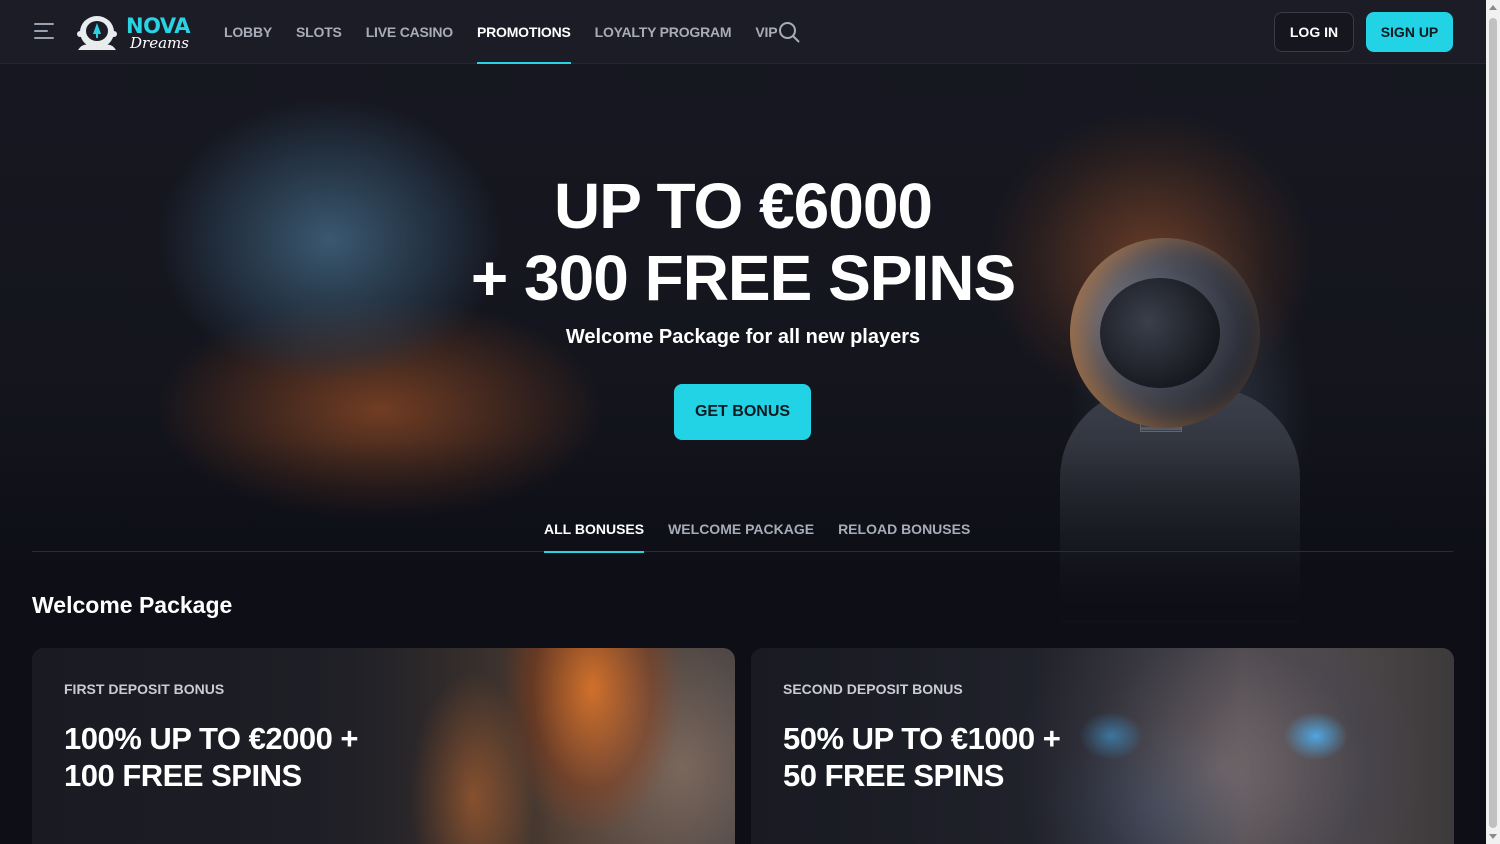 Image resolution: width=1500 pixels, height=844 pixels. What do you see at coordinates (132, 605) in the screenshot?
I see `section-title: Welcome Package` at bounding box center [132, 605].